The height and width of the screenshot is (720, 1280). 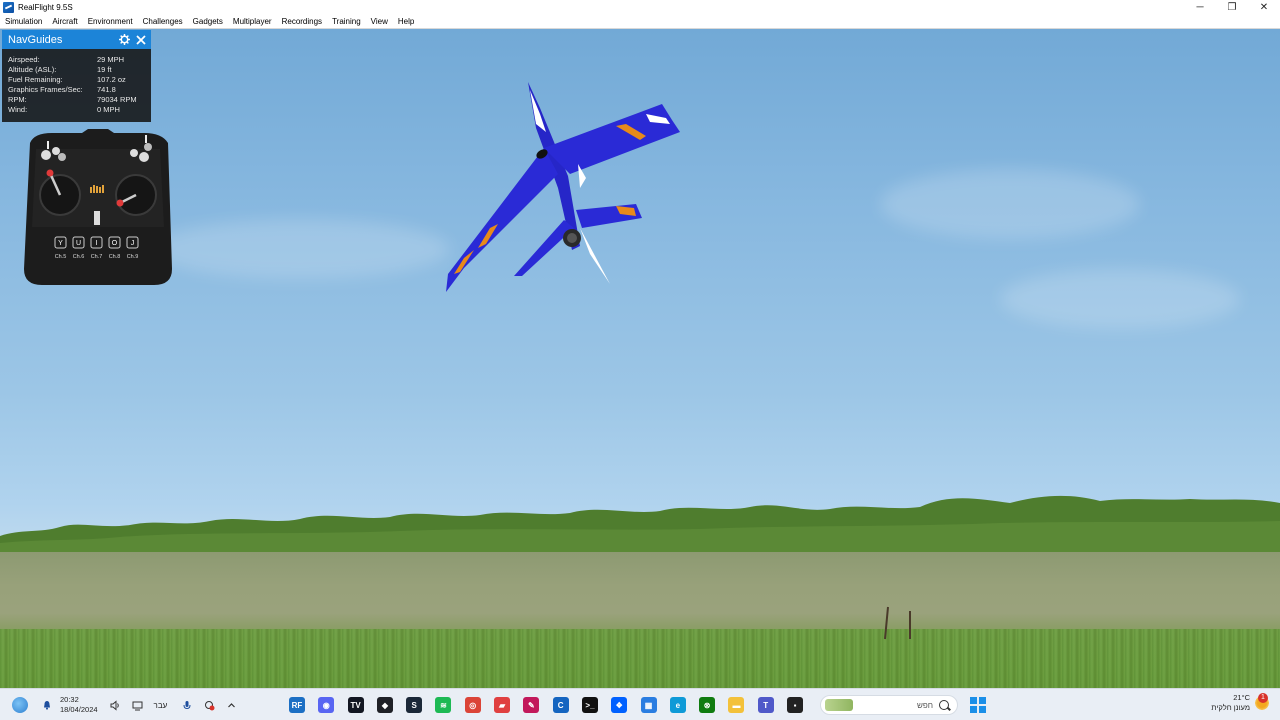 I want to click on tx-channel-label: Ch.5, so click(x=61, y=257).